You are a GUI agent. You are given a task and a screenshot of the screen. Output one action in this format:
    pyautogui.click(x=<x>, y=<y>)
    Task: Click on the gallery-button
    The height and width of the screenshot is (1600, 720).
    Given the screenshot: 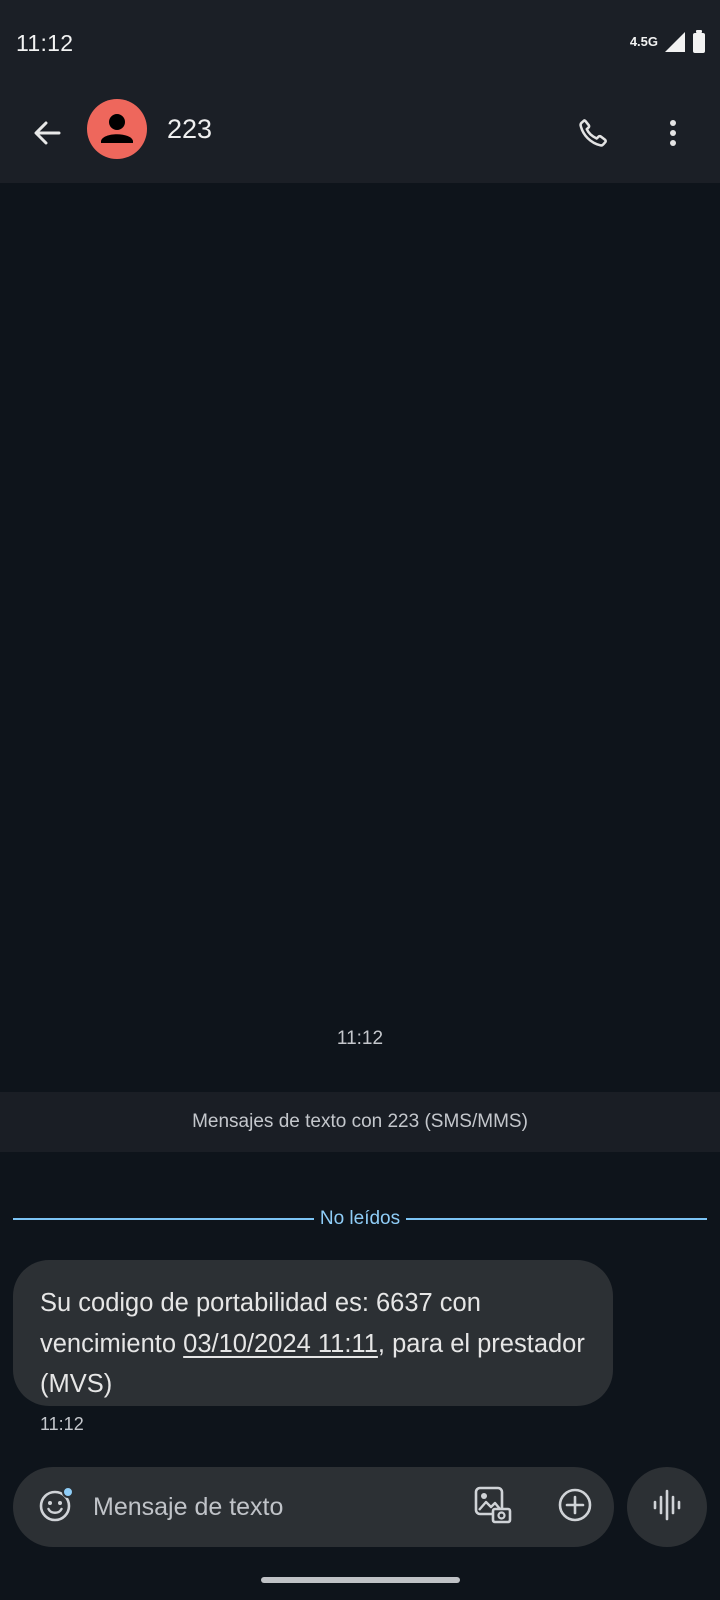 What is the action you would take?
    pyautogui.click(x=493, y=1507)
    